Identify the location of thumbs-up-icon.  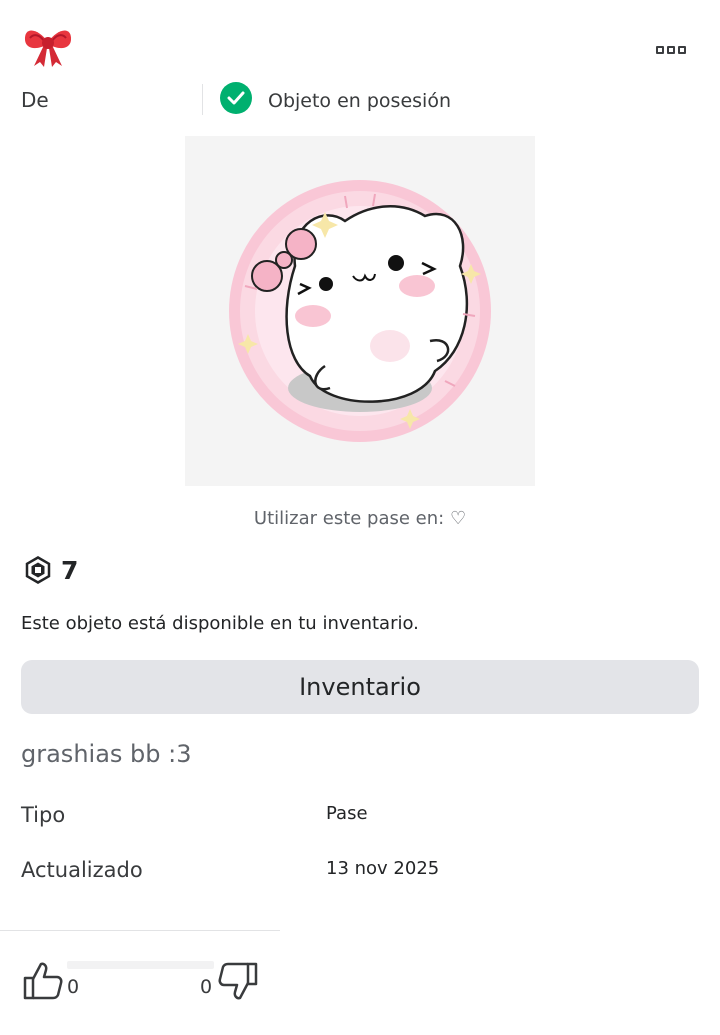
(43, 981).